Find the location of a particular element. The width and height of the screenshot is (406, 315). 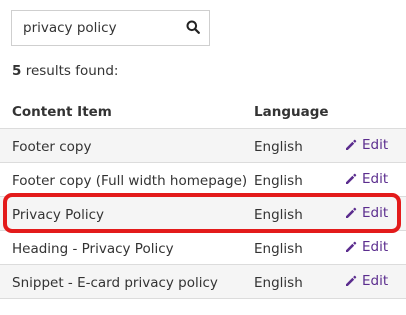

search-button is located at coordinates (193, 28).